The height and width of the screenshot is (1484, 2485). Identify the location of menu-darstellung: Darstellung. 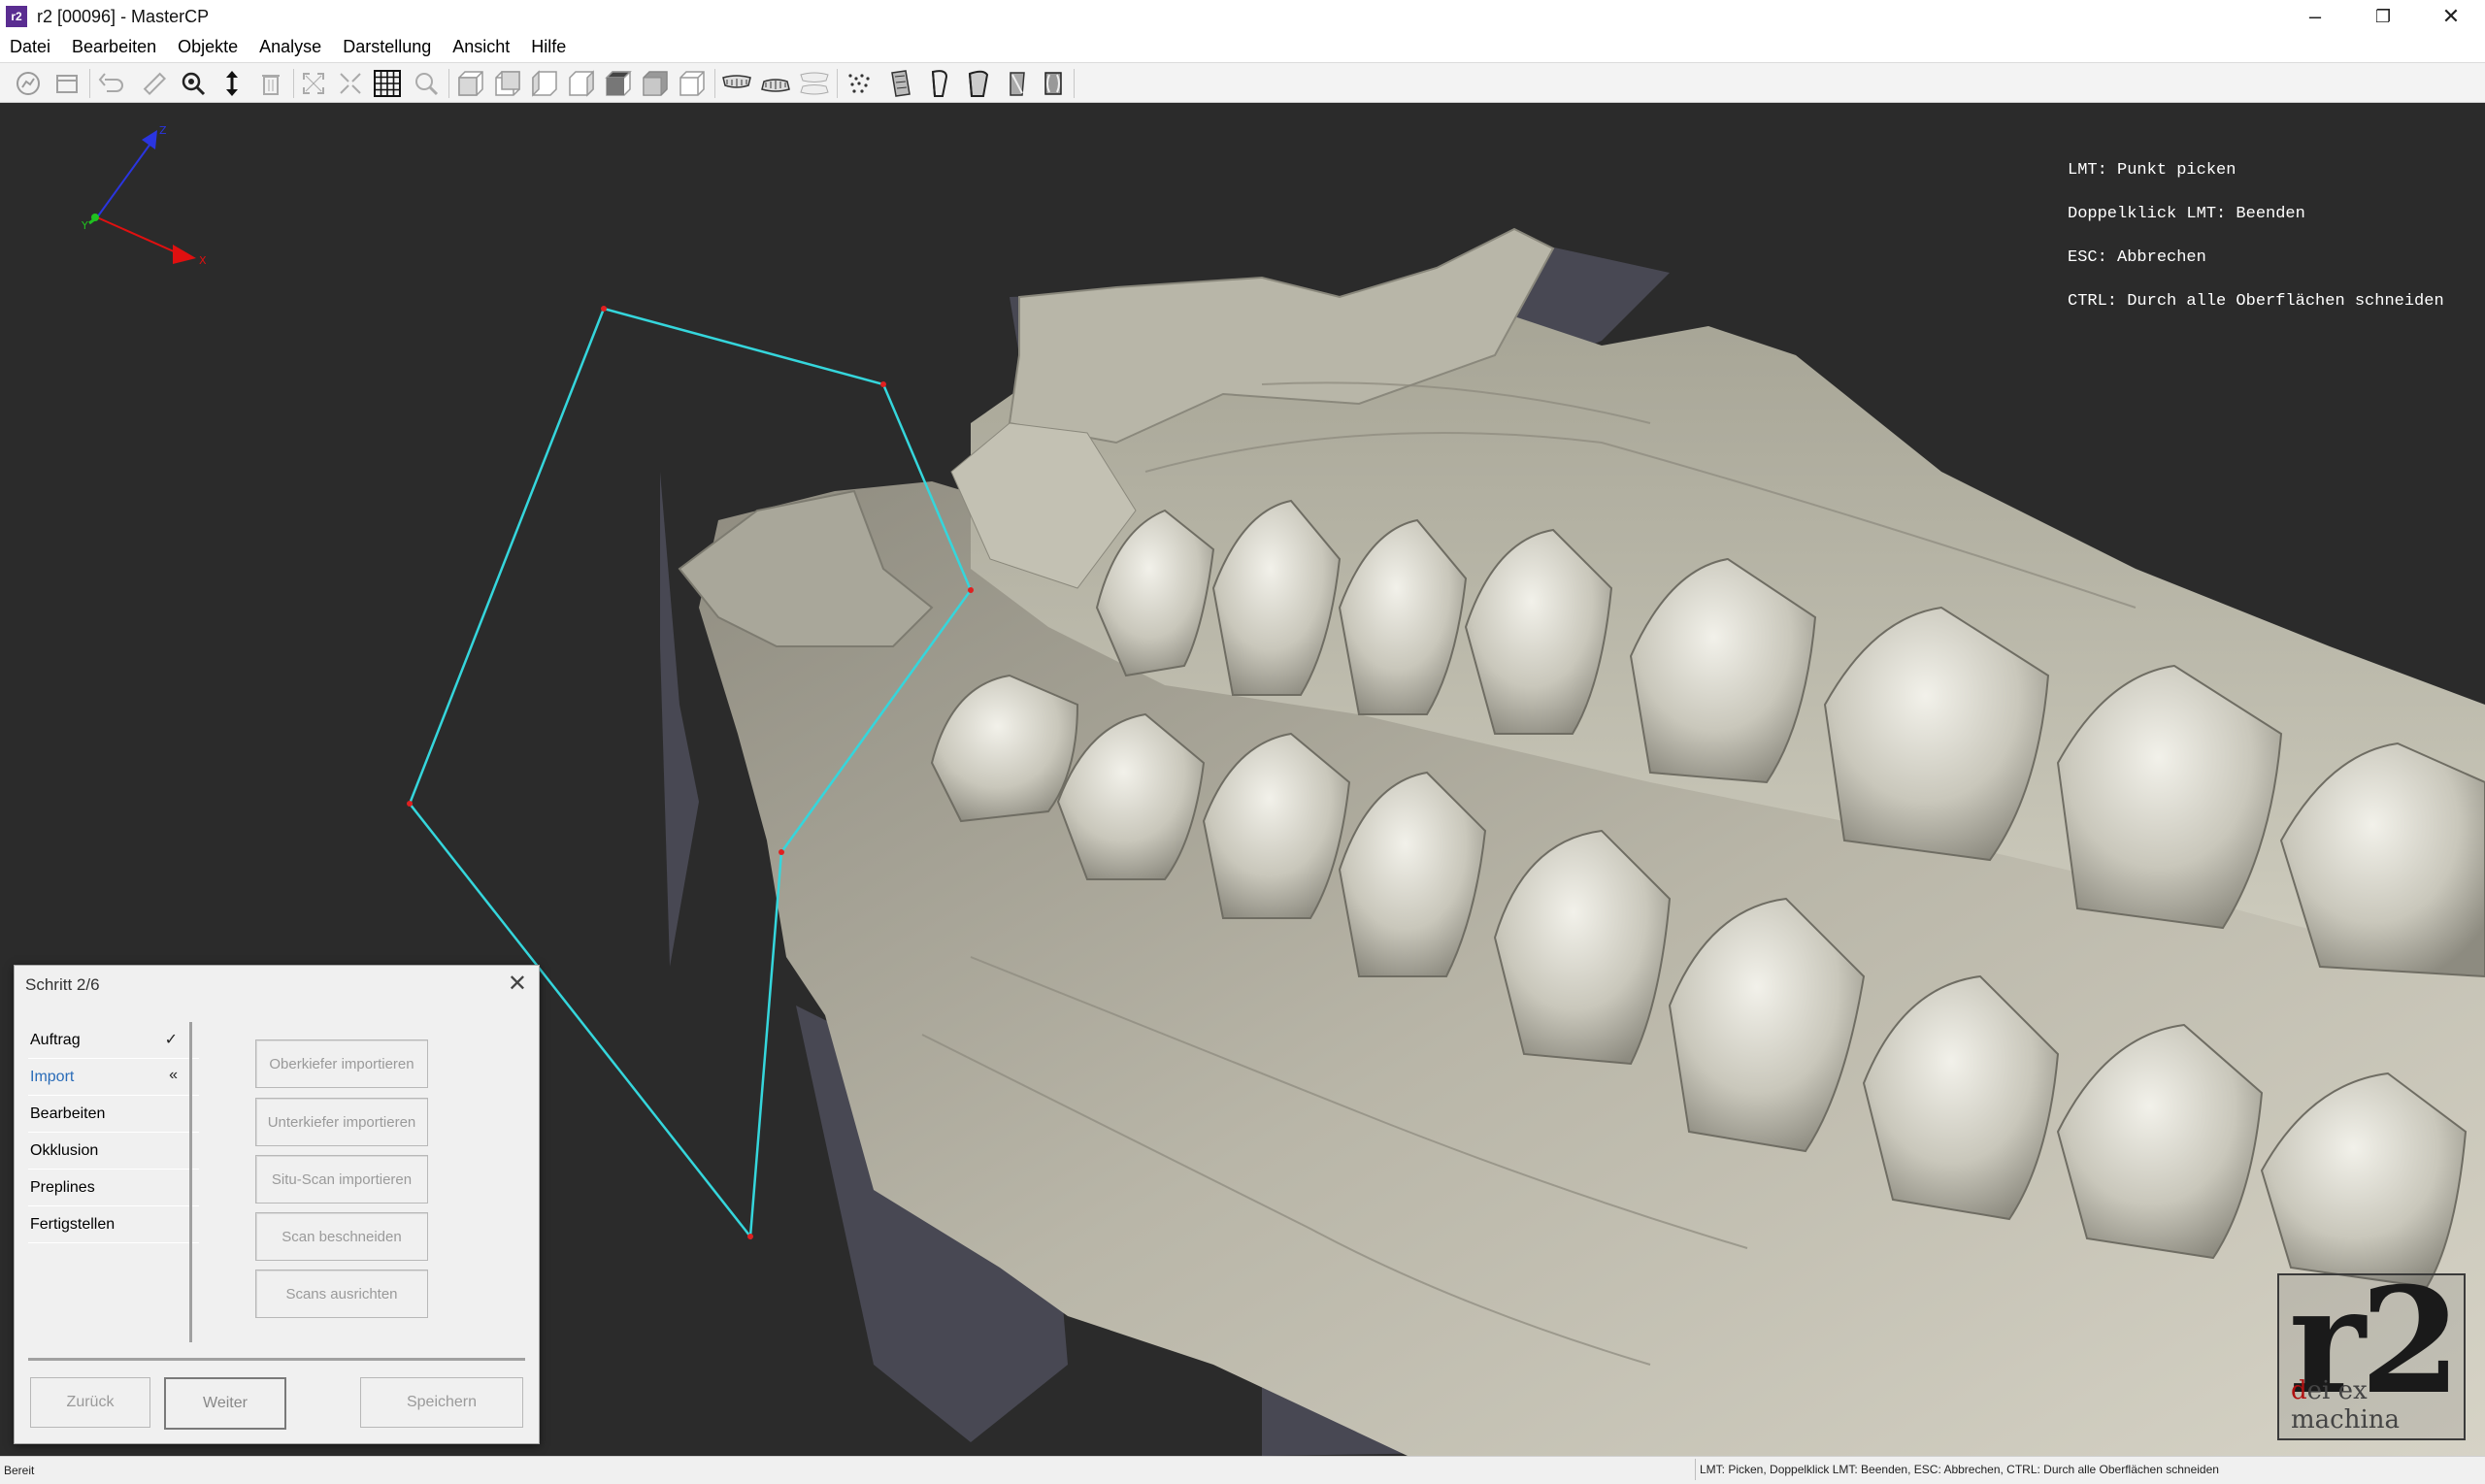
(387, 47).